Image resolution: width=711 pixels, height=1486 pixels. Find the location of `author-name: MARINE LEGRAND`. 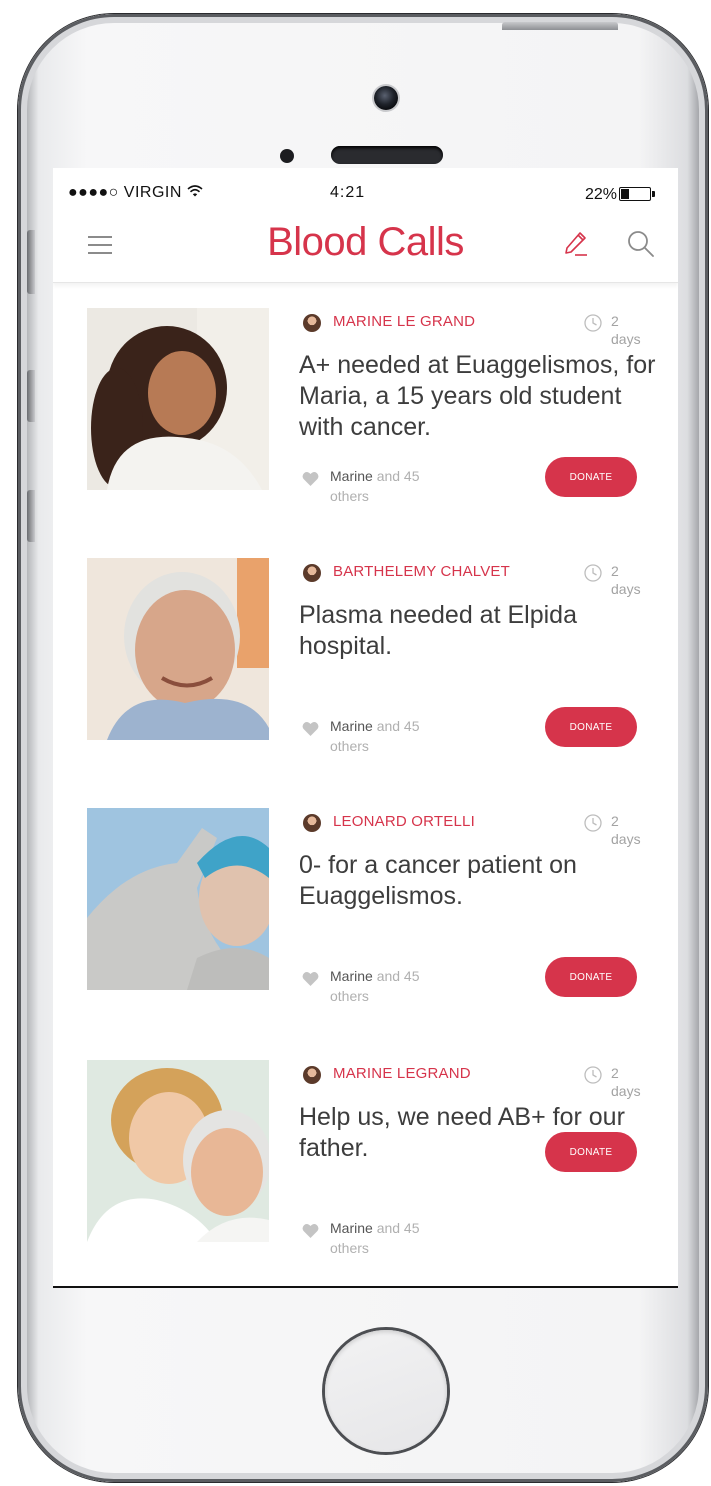

author-name: MARINE LEGRAND is located at coordinates (402, 1073).